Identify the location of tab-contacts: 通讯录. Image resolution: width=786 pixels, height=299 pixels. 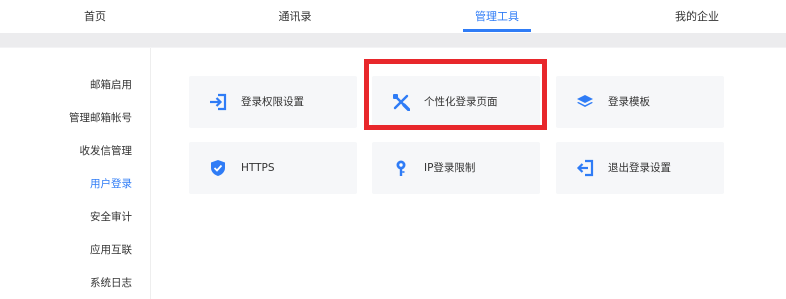
(295, 16).